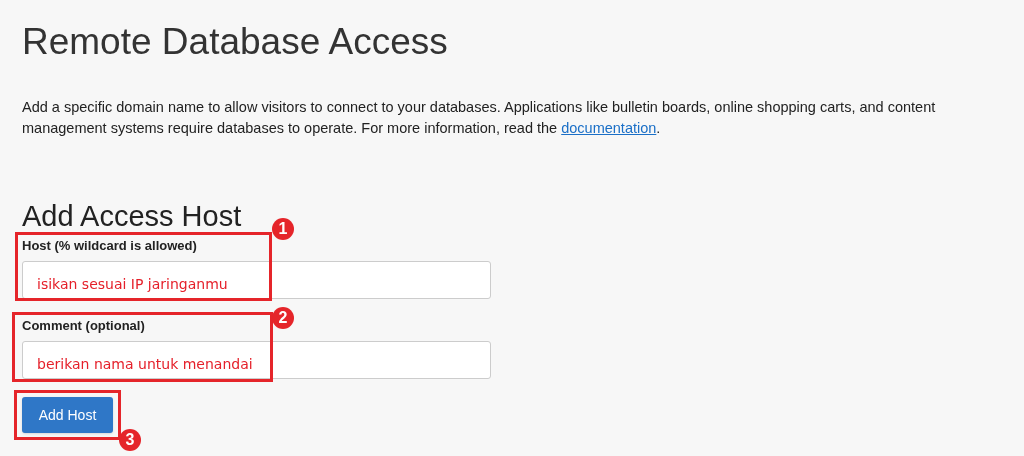  What do you see at coordinates (83, 326) in the screenshot?
I see `field-label: Comment (optional)` at bounding box center [83, 326].